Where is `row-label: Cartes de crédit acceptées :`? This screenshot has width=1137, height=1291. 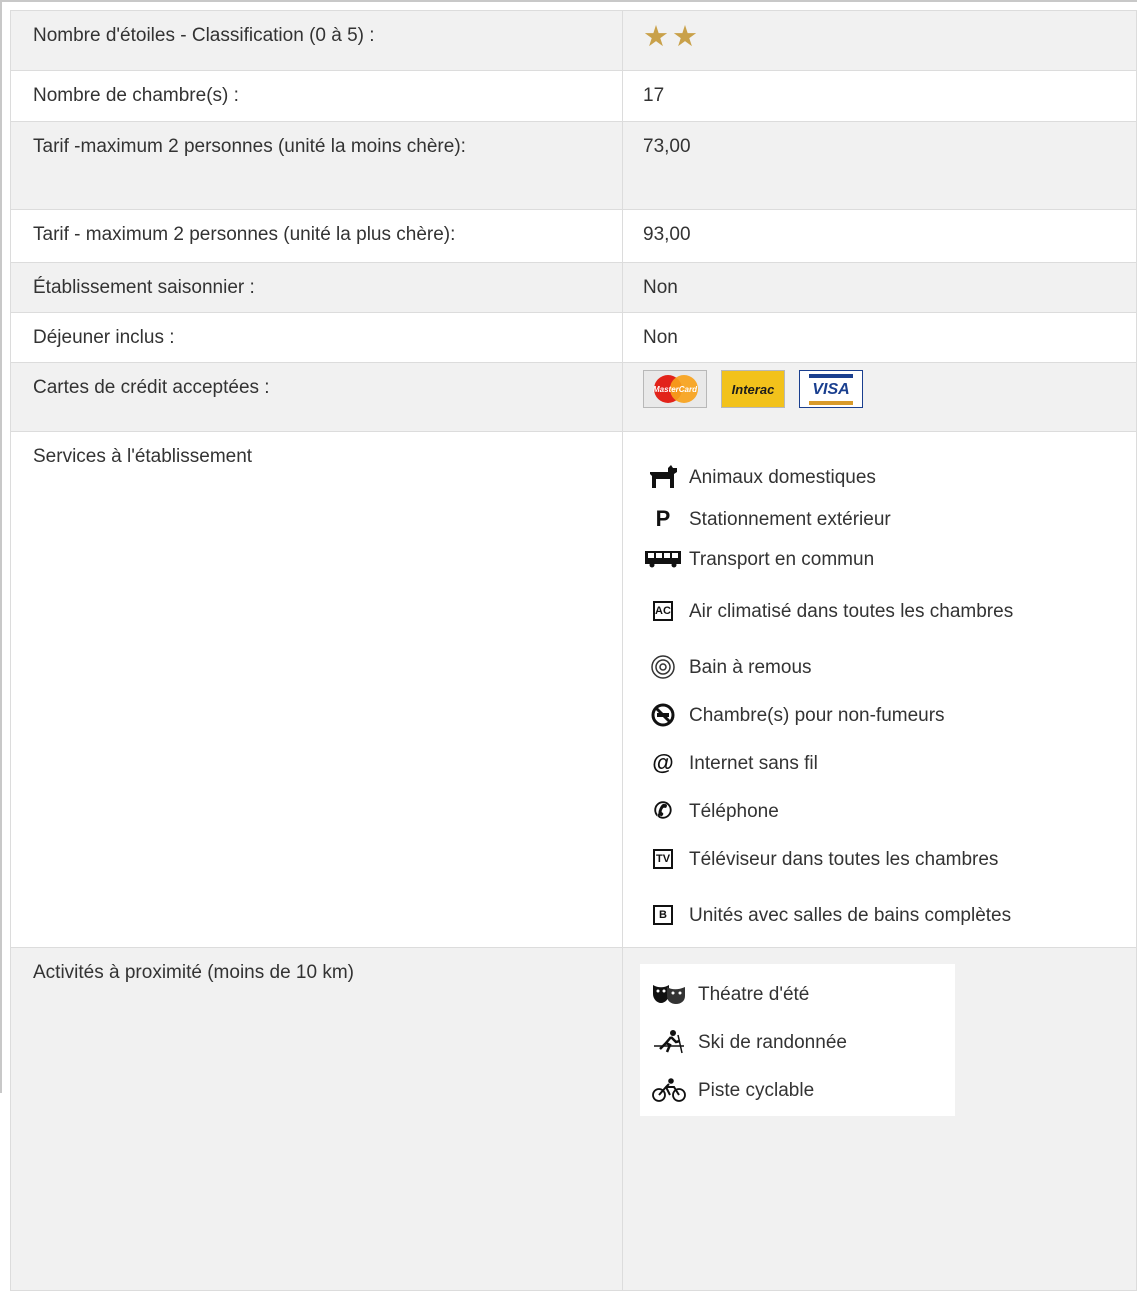 row-label: Cartes de crédit acceptées : is located at coordinates (316, 397).